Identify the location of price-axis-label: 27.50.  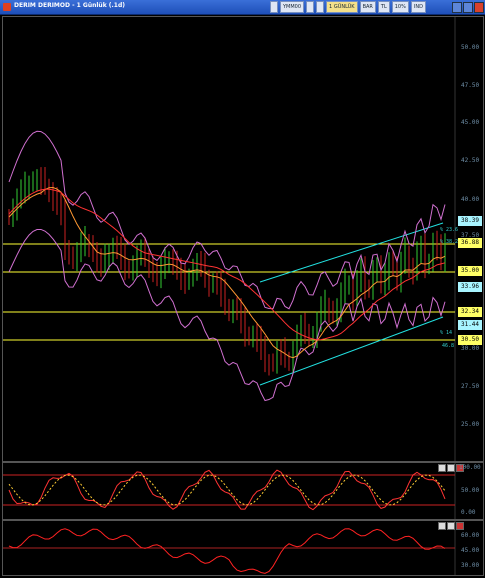
(470, 386).